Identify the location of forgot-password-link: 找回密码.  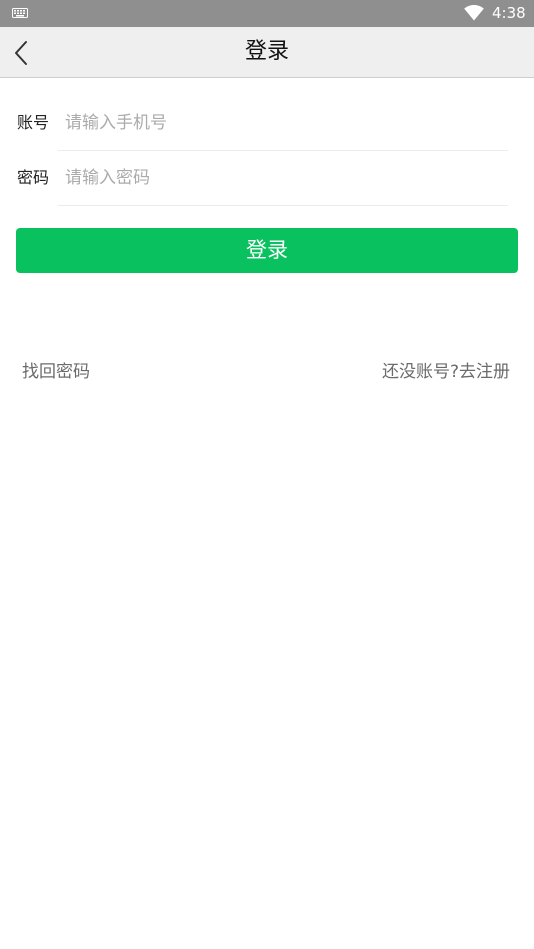
(56, 372).